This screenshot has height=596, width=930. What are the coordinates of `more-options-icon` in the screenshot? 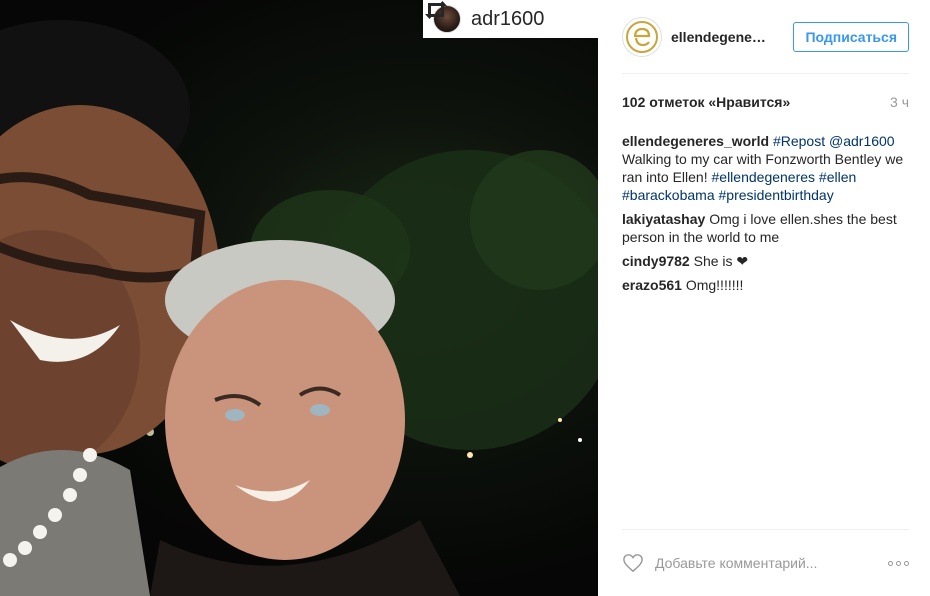 It's located at (898, 563).